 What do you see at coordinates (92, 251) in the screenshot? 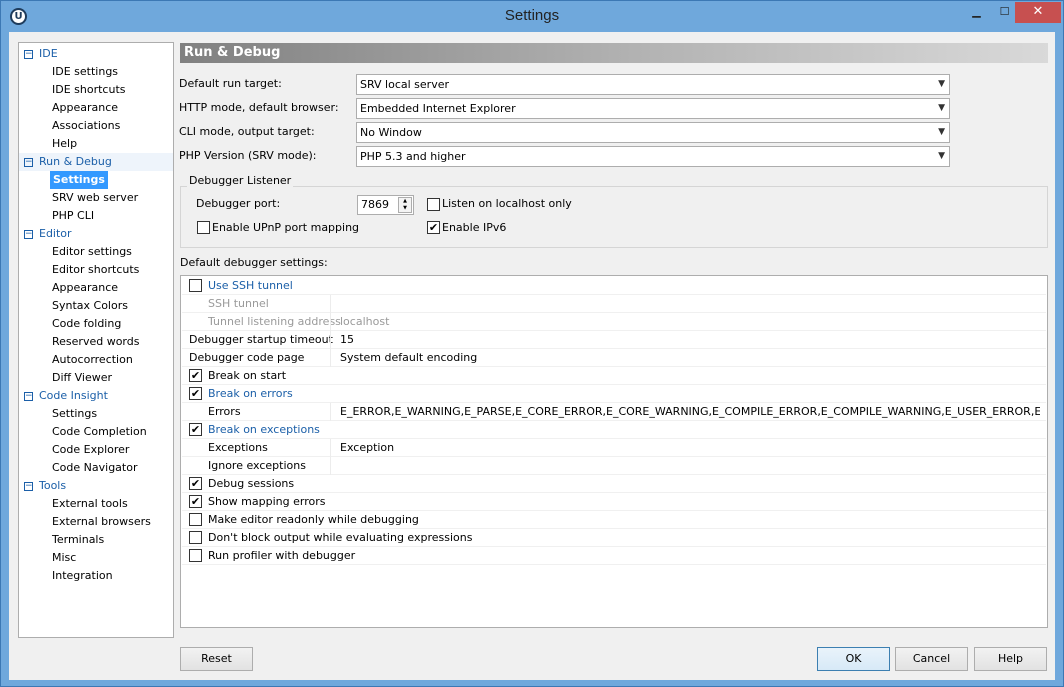
I see `tree-item-label: Editor settings` at bounding box center [92, 251].